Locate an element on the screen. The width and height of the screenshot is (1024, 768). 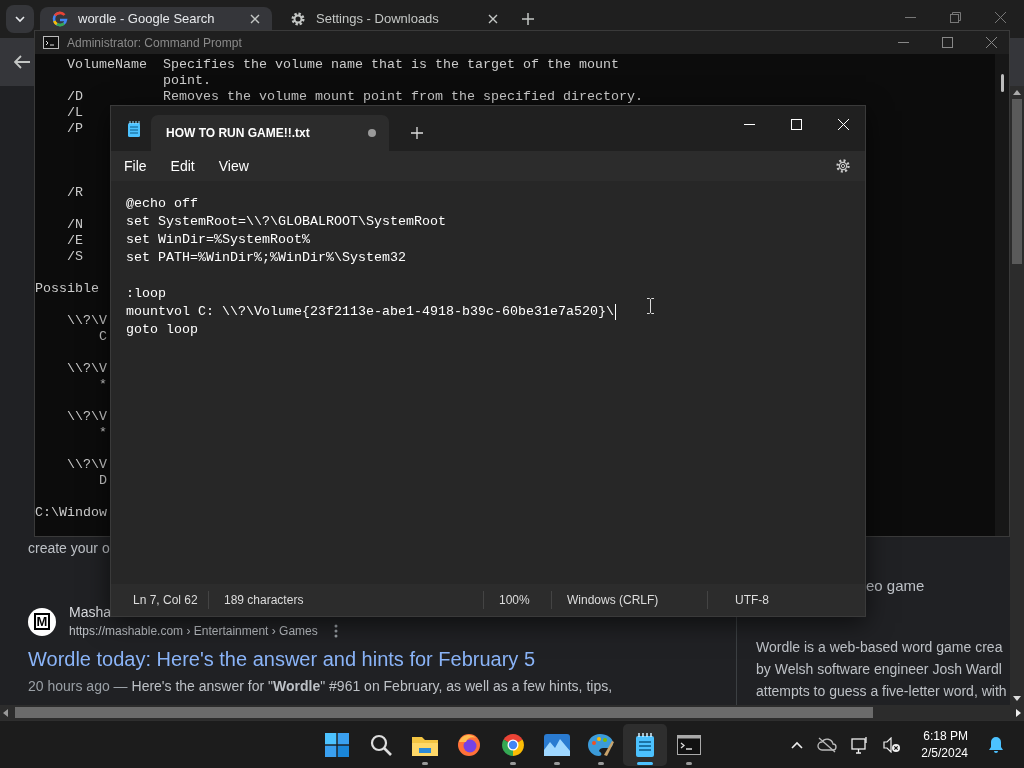
clock-time: 6:18 PM is located at coordinates (945, 736).